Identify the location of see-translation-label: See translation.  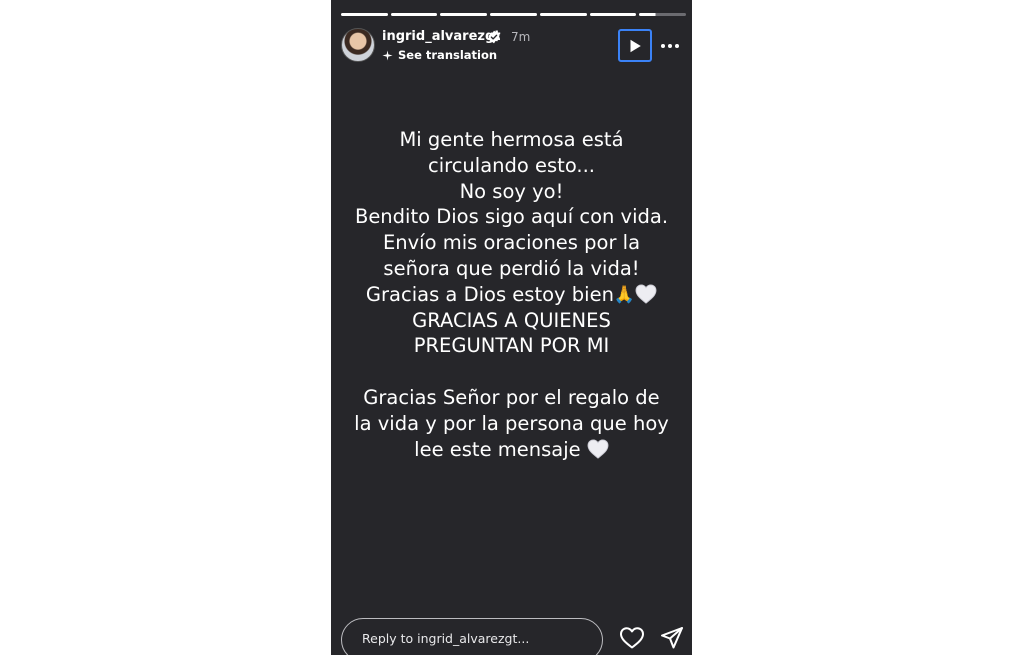
(448, 55).